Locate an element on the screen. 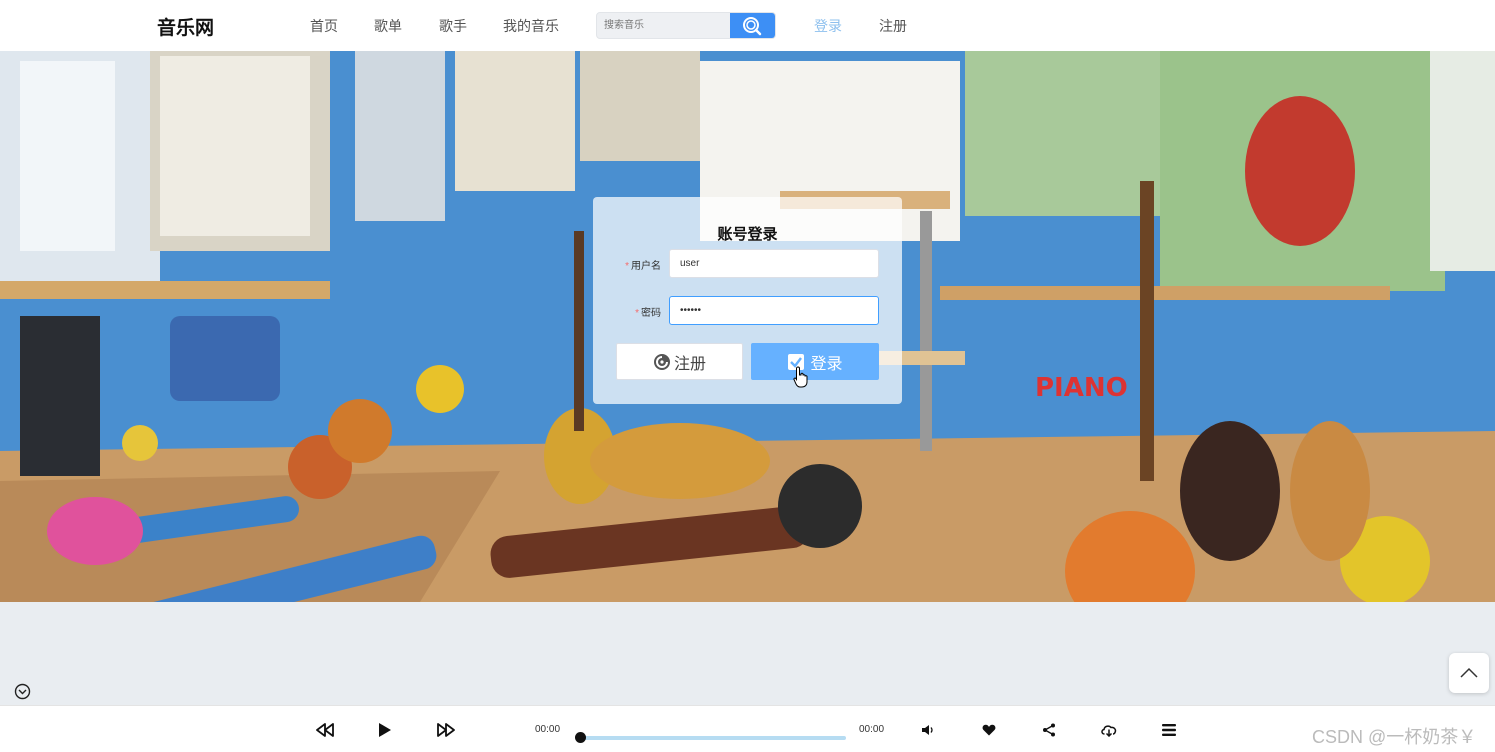 The height and width of the screenshot is (752, 1495). login-button-label: 登录 is located at coordinates (826, 364).